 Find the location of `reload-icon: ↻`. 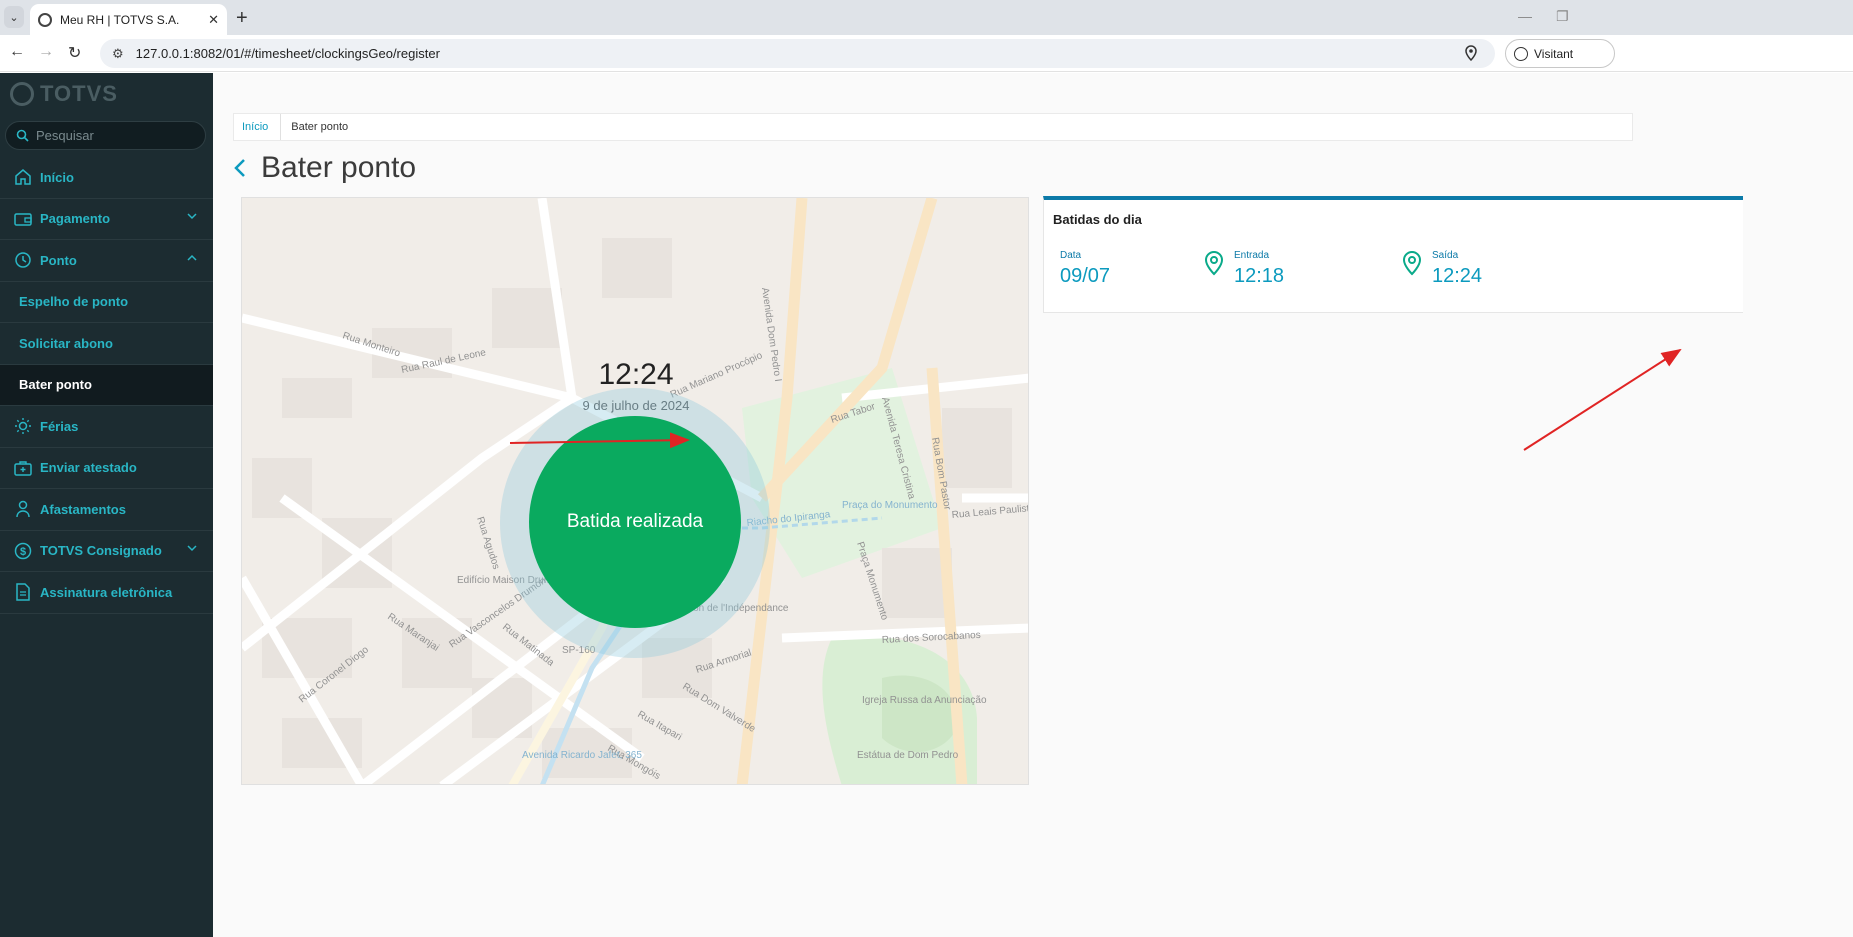

reload-icon: ↻ is located at coordinates (74, 53).